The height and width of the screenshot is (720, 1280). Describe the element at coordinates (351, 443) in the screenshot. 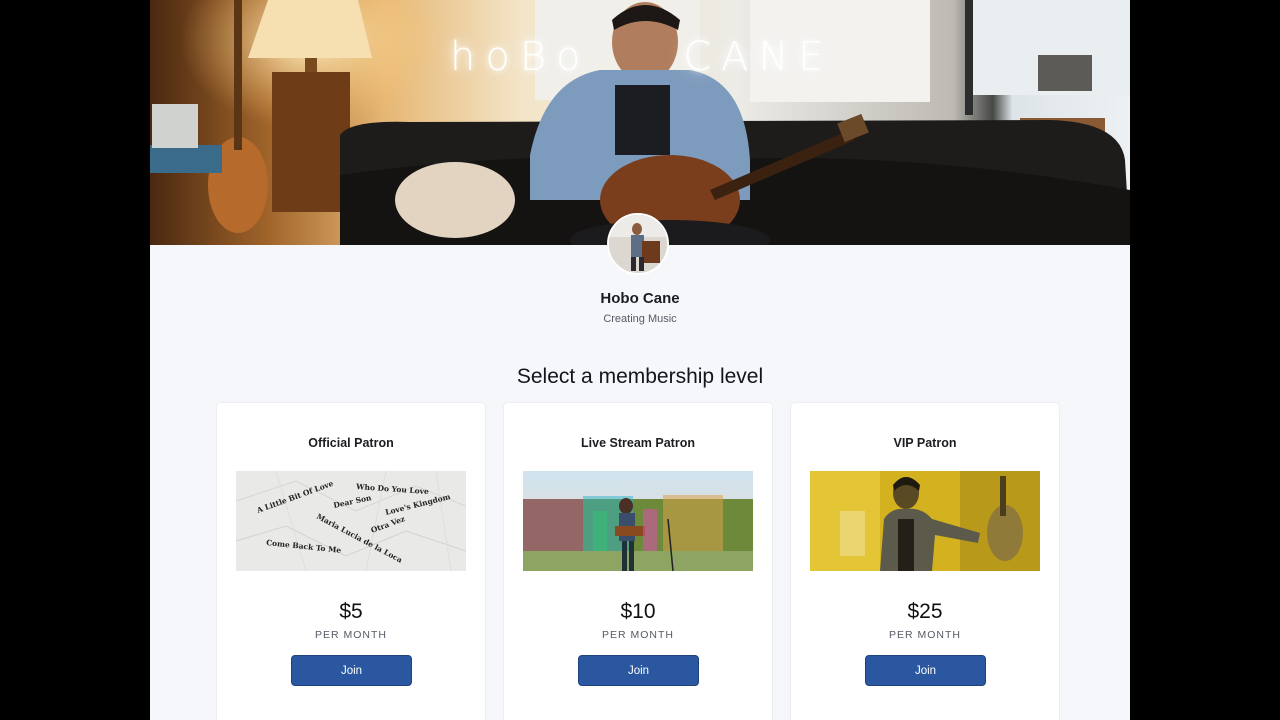

I see `tier-name: Official Patron` at that location.